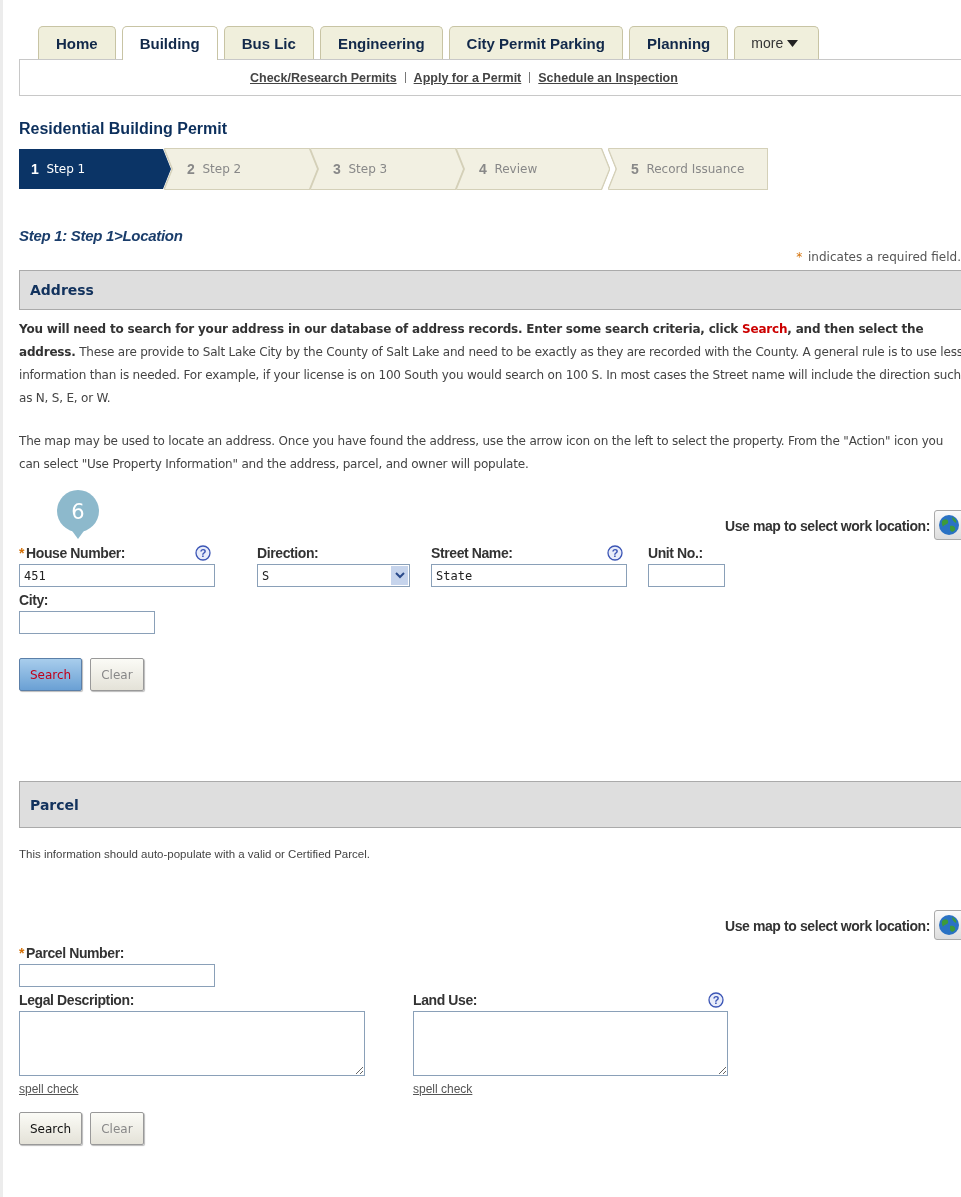 The image size is (961, 1197). What do you see at coordinates (323, 77) in the screenshot?
I see `nav-link: Check/Research Permits` at bounding box center [323, 77].